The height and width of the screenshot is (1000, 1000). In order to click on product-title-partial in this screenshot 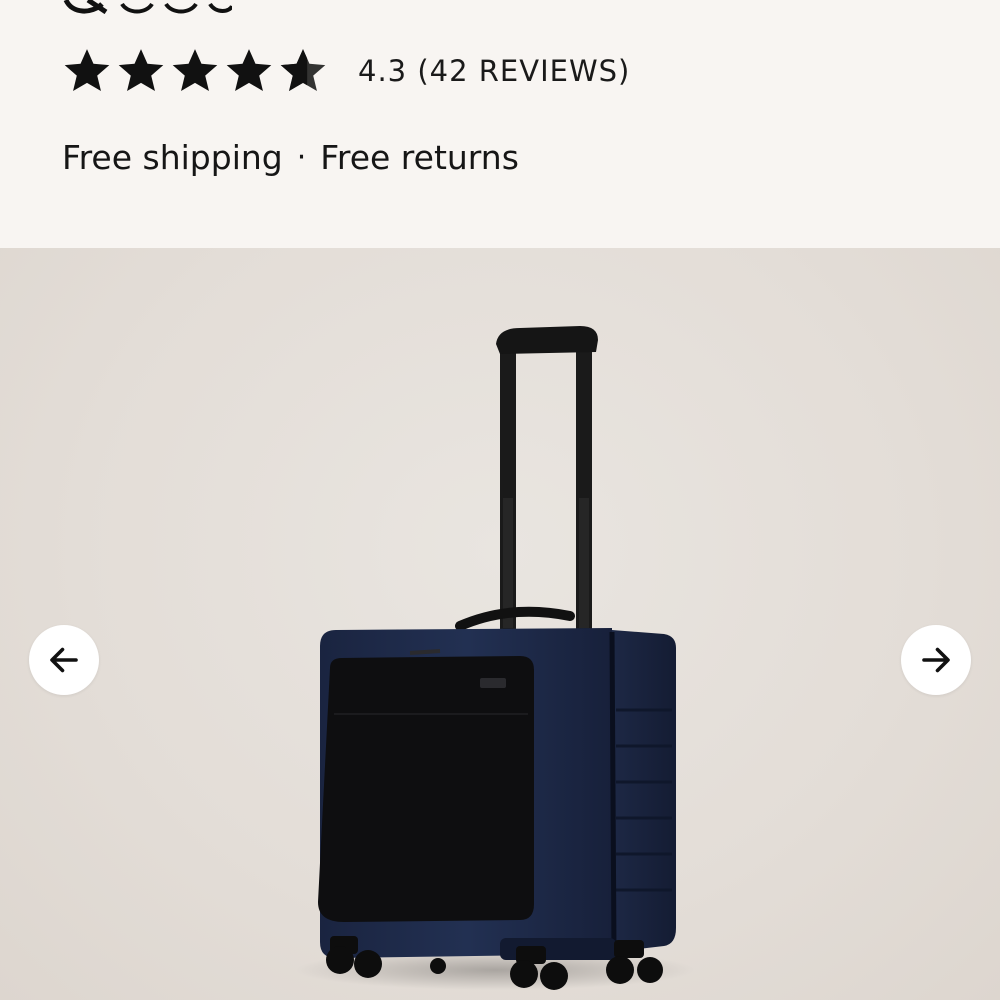, I will do `click(147, 7)`.